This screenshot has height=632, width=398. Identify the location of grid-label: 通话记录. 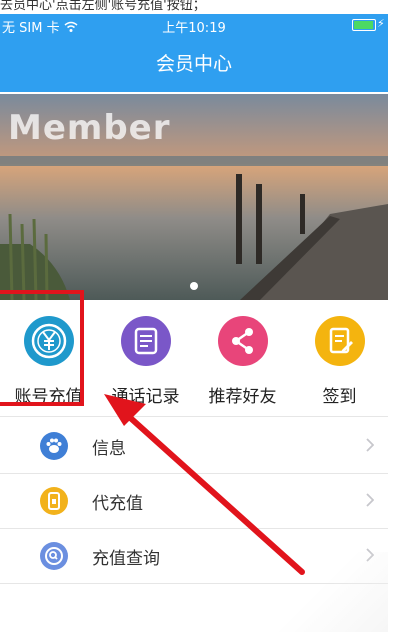
(145, 397).